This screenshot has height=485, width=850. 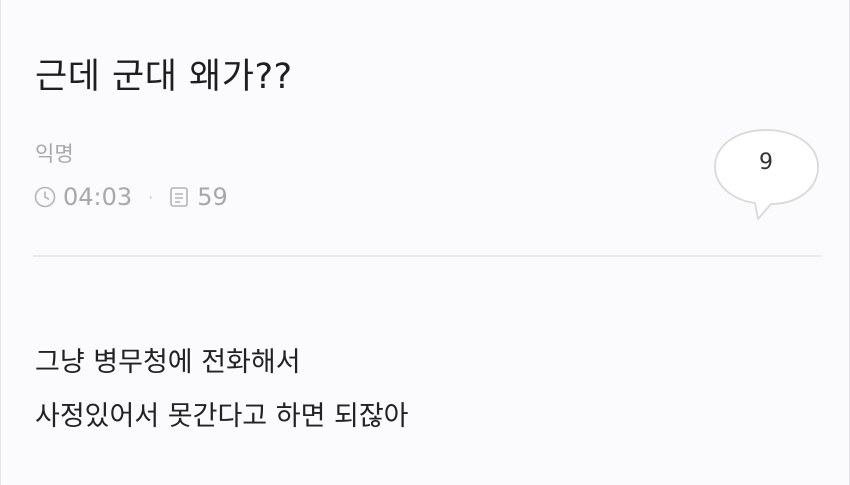 What do you see at coordinates (427, 256) in the screenshot?
I see `divider` at bounding box center [427, 256].